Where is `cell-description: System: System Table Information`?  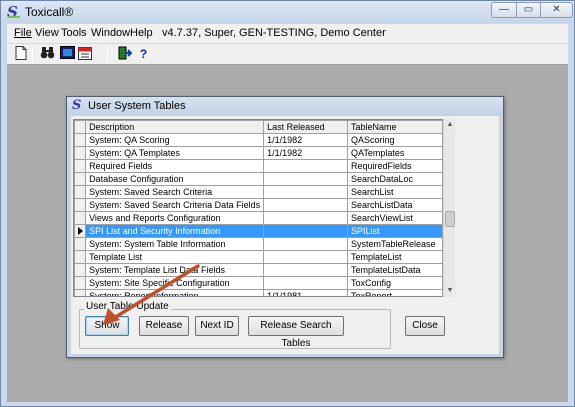 cell-description: System: System Table Information is located at coordinates (175, 244).